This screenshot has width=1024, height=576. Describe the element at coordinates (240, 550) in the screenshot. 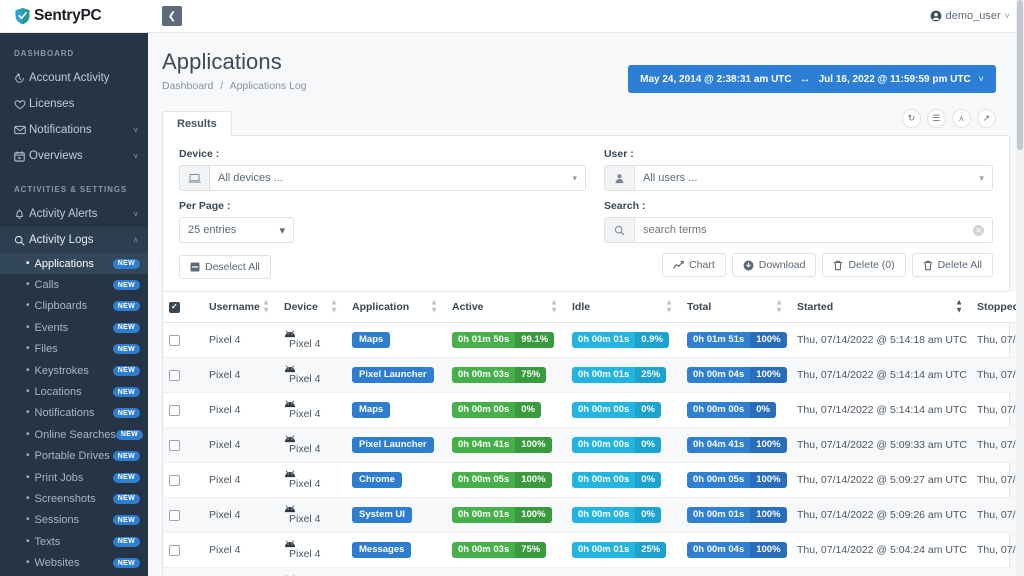

I see `cell-username: Pixel 4` at that location.